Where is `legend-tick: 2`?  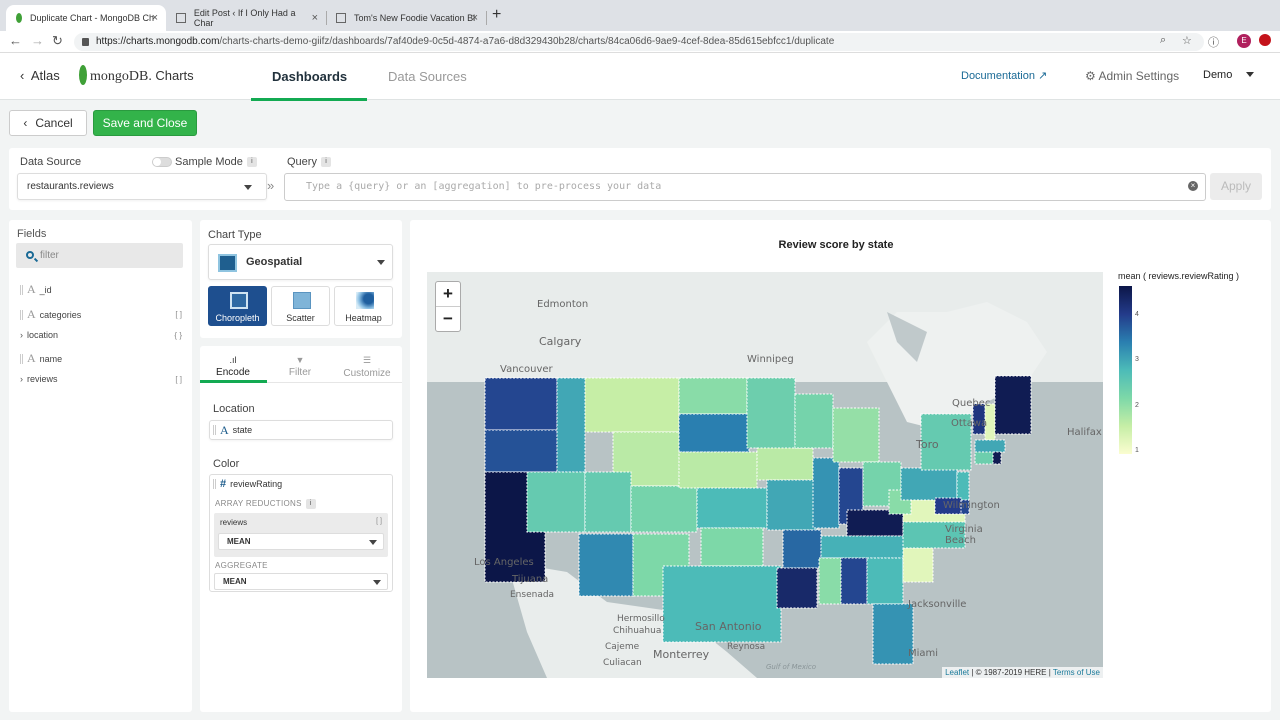 legend-tick: 2 is located at coordinates (1137, 405).